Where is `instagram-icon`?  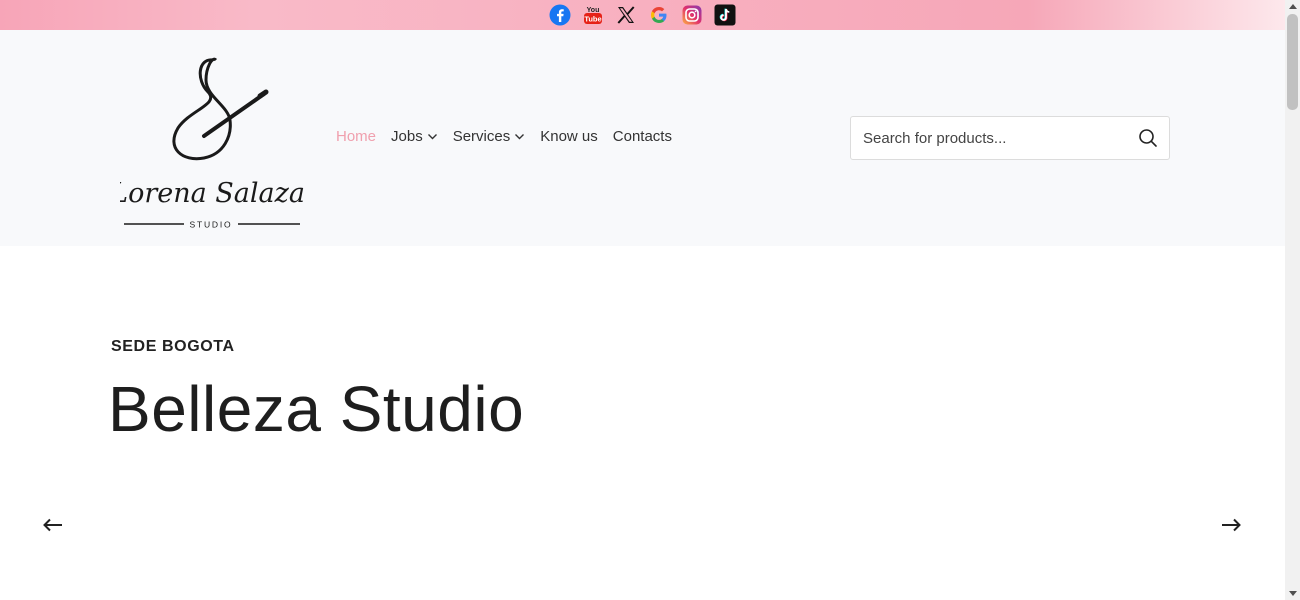 instagram-icon is located at coordinates (692, 15).